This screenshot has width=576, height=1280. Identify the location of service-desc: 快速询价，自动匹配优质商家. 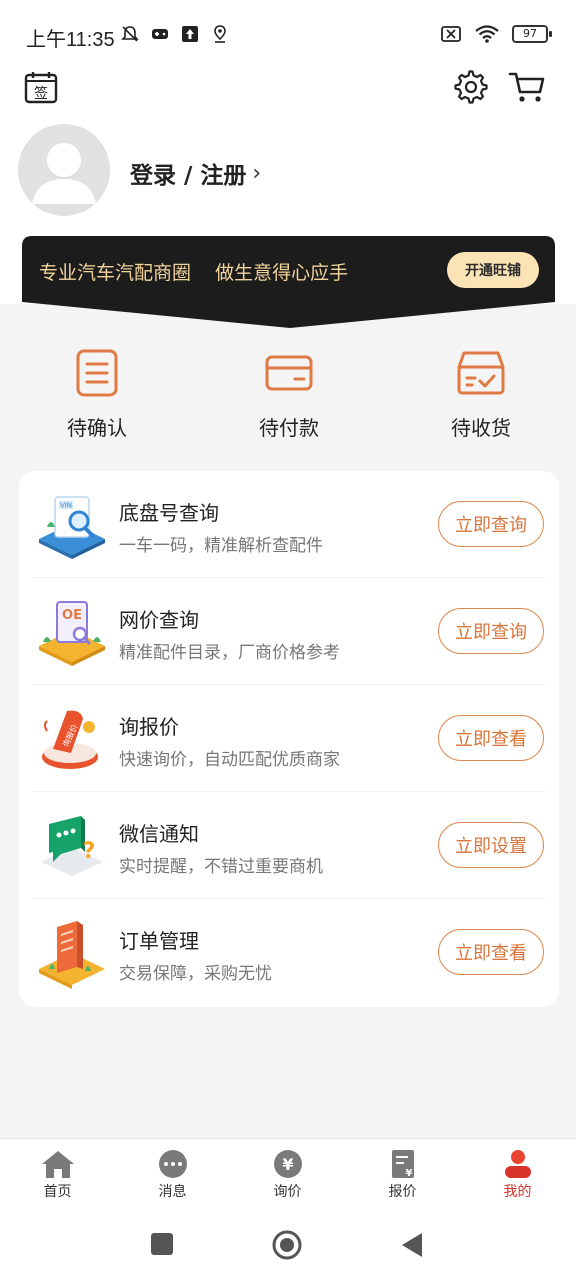
(229, 760).